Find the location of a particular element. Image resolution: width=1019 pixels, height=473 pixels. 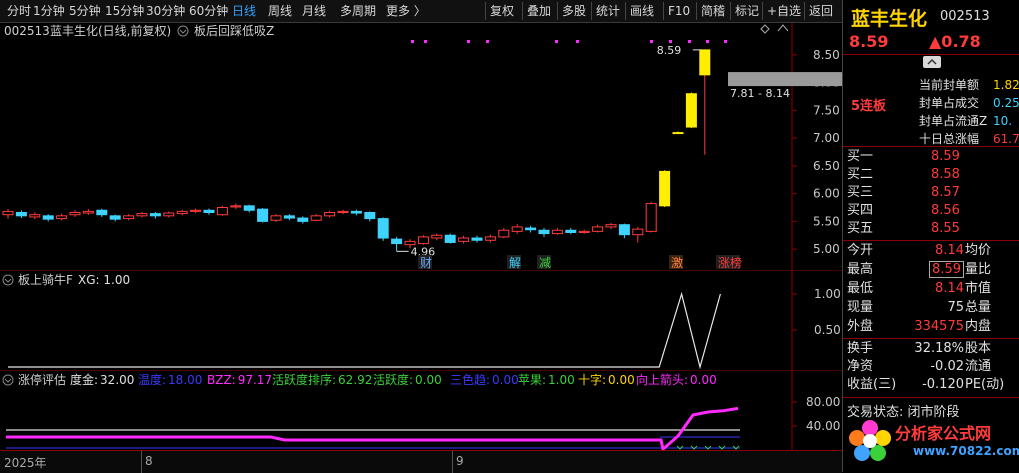

toolbar-button-4: 画线 is located at coordinates (642, 11).